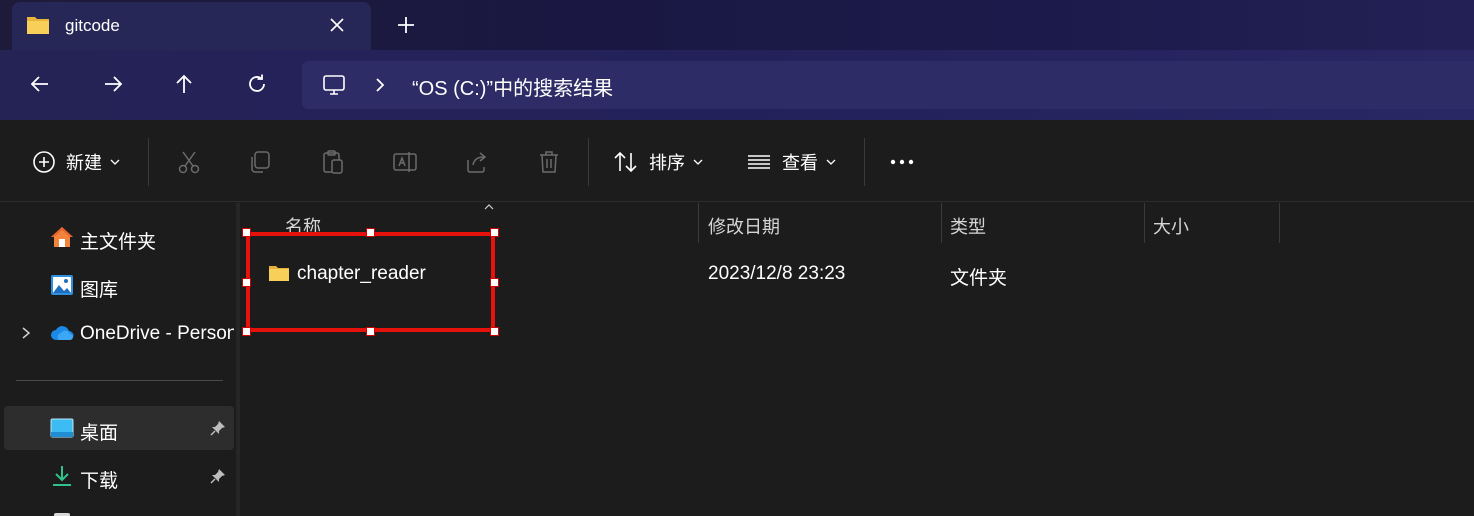 The height and width of the screenshot is (516, 1474). I want to click on sidebar-item-downloads: 下载, so click(117, 476).